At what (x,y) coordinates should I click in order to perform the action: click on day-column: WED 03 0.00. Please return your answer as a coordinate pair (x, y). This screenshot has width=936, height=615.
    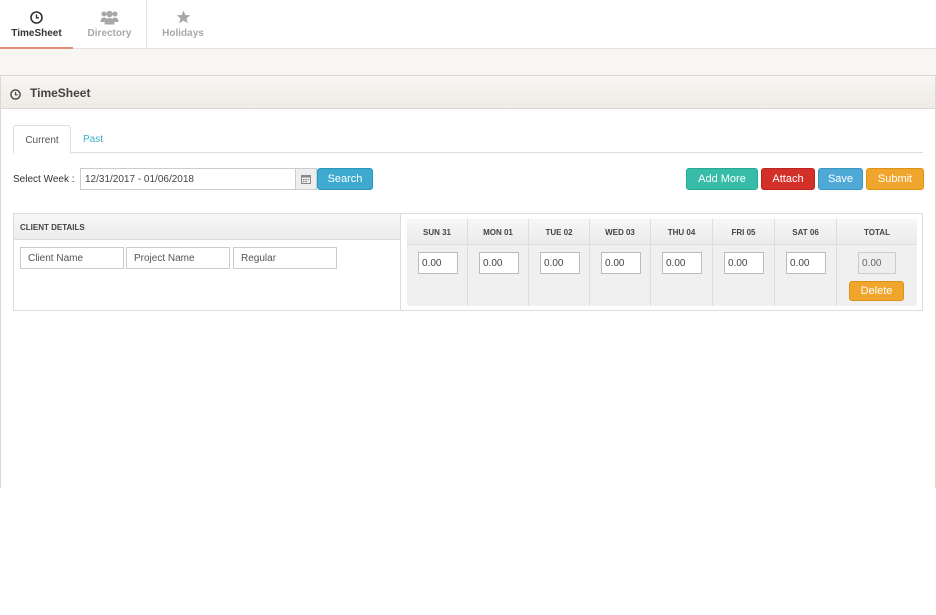
    Looking at the image, I should click on (620, 262).